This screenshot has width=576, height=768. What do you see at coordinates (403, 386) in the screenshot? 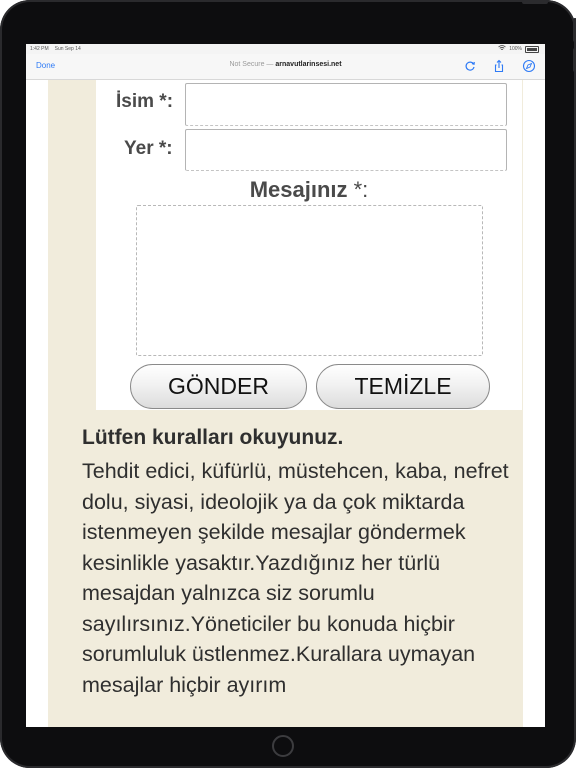
I see `reset-button: TEMİZLE` at bounding box center [403, 386].